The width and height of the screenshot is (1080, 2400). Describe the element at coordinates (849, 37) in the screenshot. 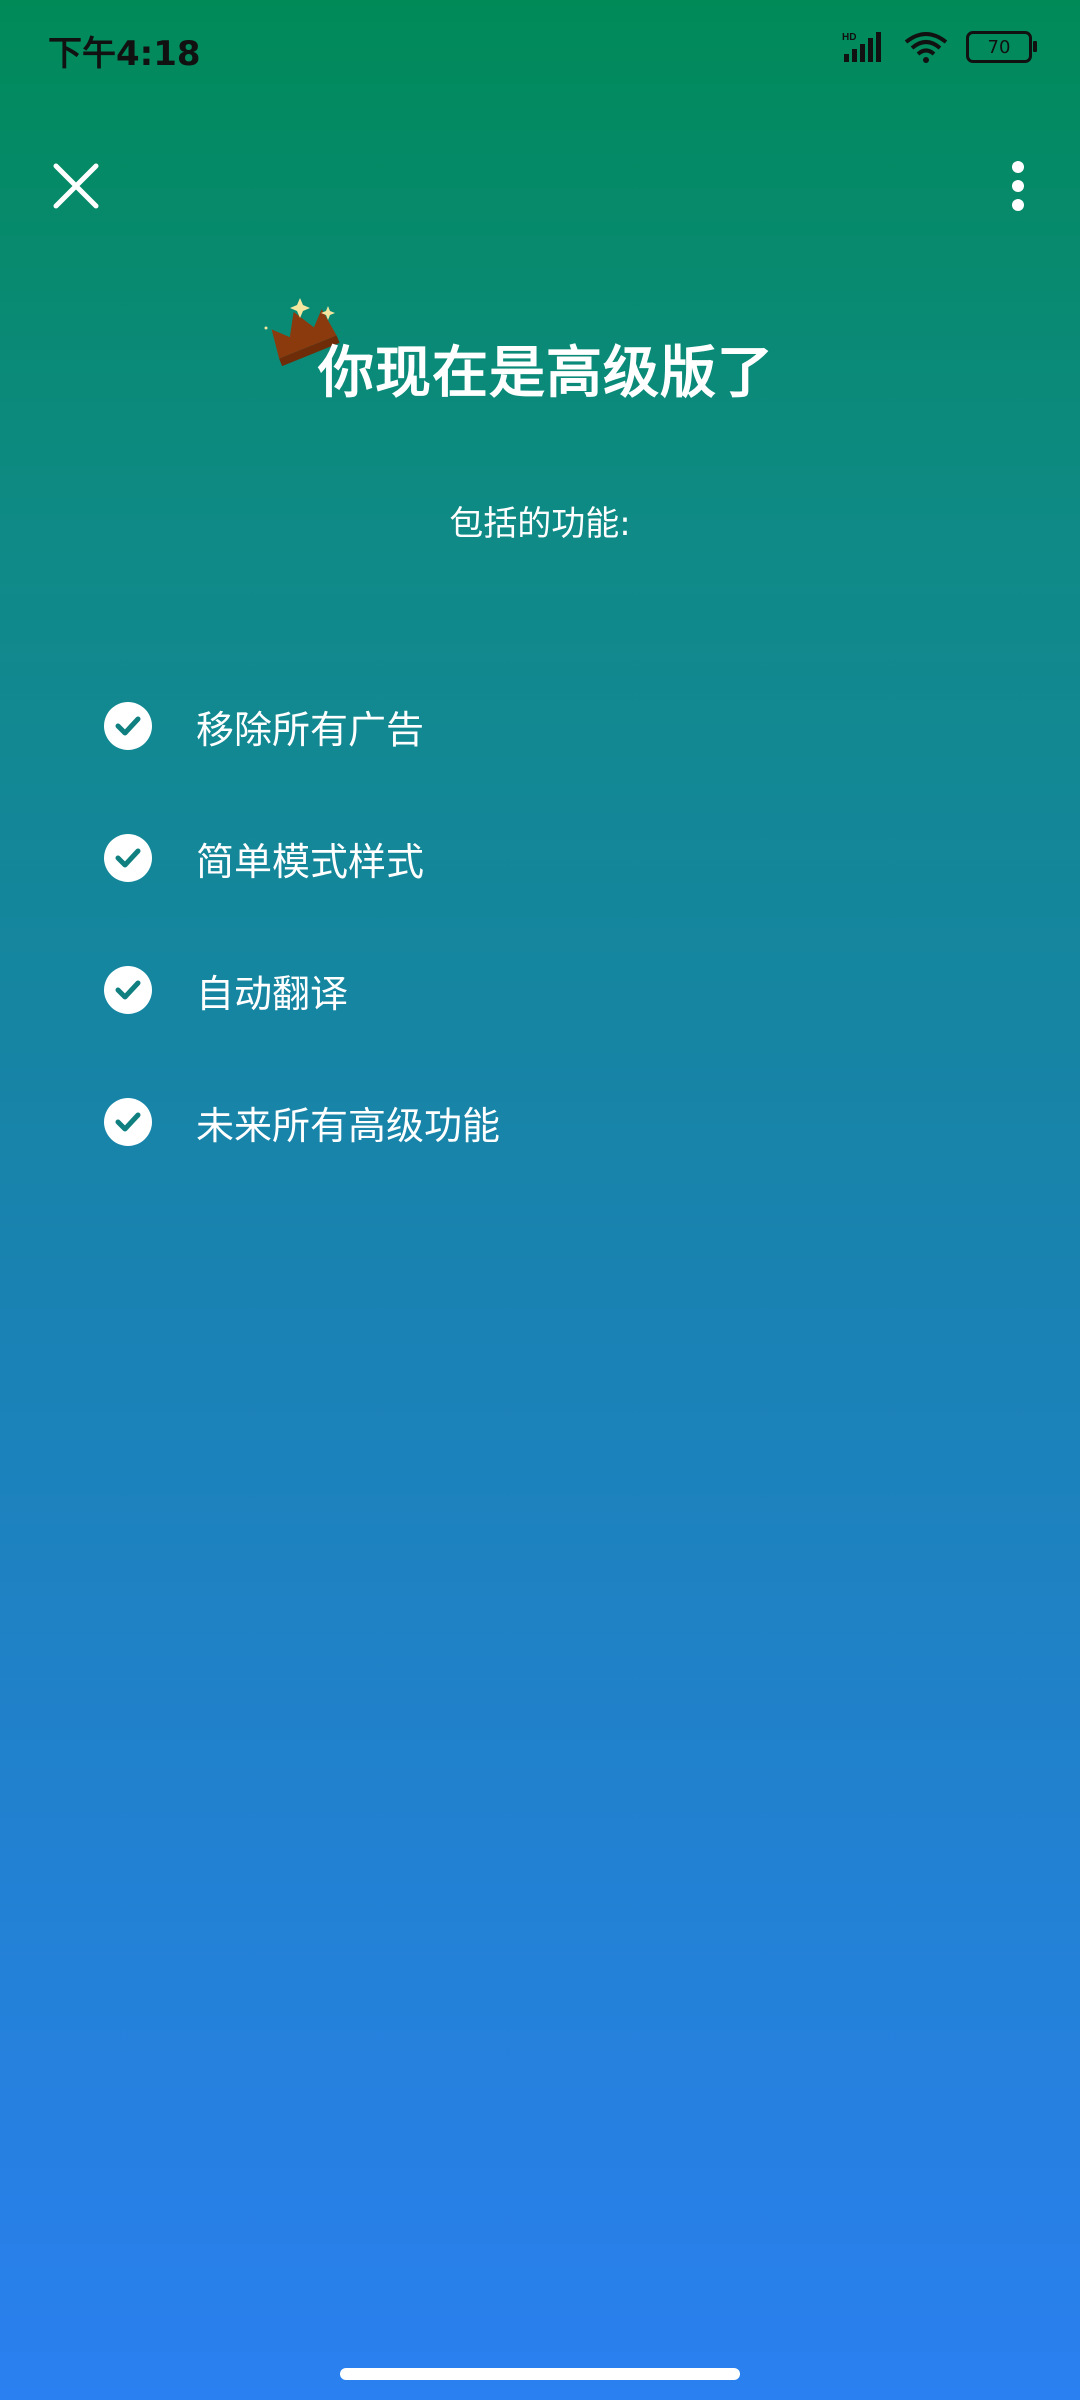

I see `network-label: HD` at that location.